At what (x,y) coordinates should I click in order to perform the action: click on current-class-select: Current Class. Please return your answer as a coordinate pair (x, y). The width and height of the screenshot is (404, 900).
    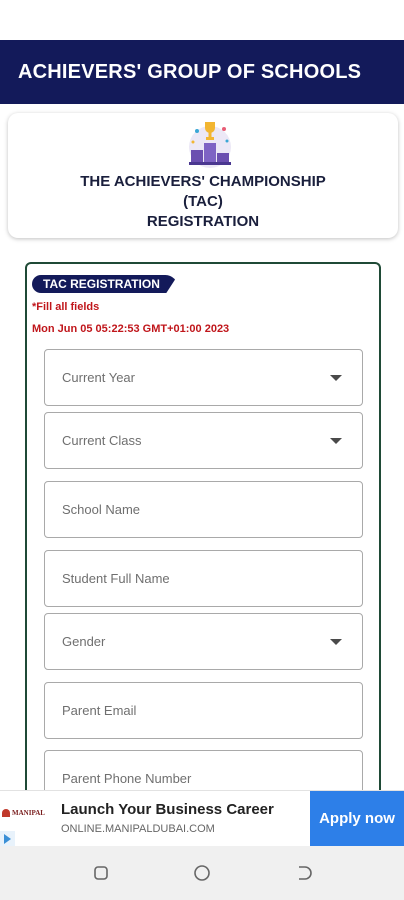
    Looking at the image, I should click on (203, 440).